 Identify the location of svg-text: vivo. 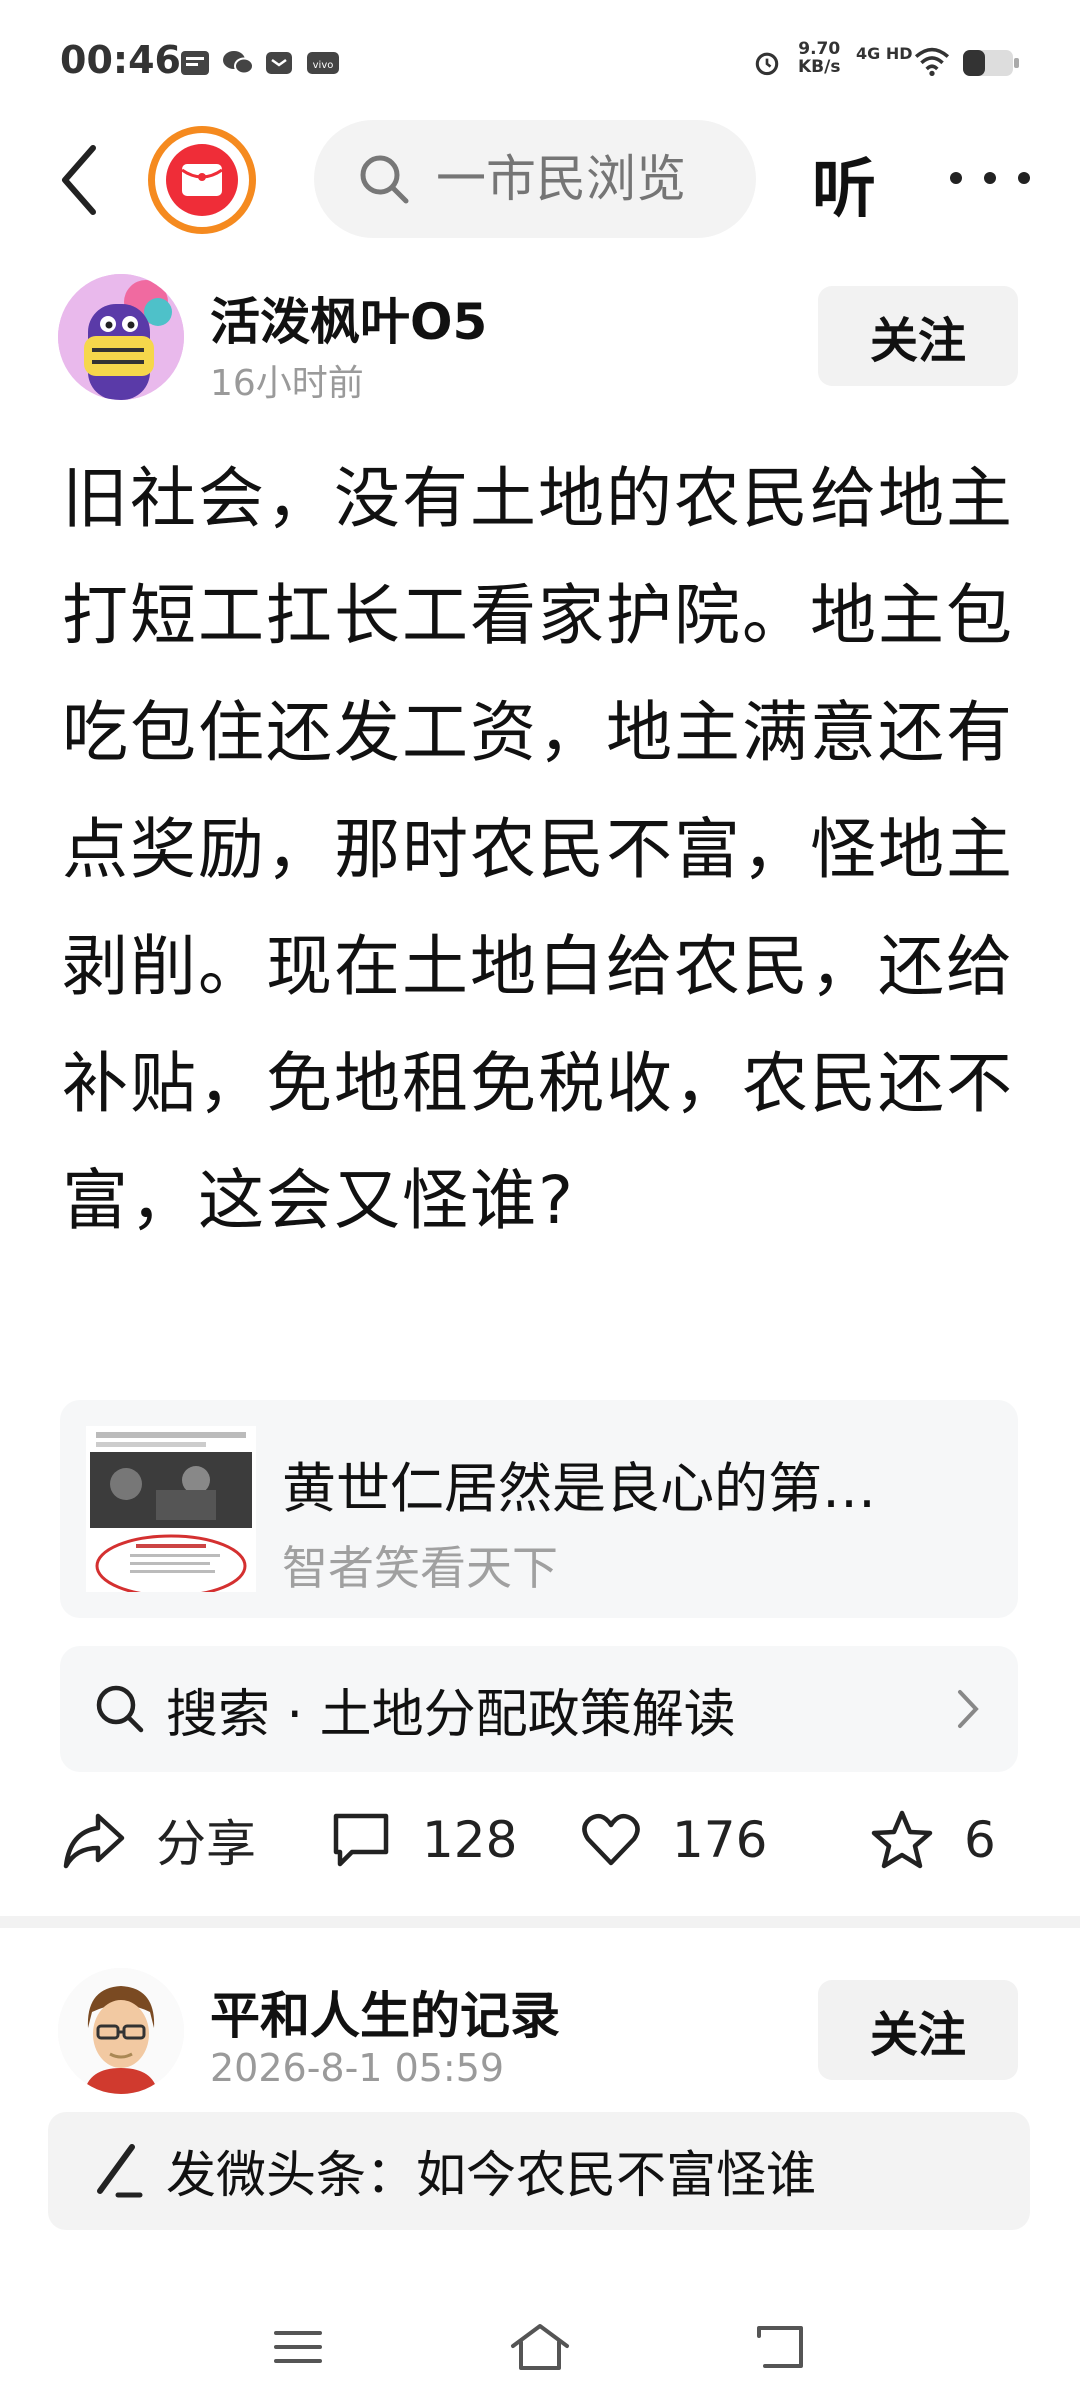
(323, 65).